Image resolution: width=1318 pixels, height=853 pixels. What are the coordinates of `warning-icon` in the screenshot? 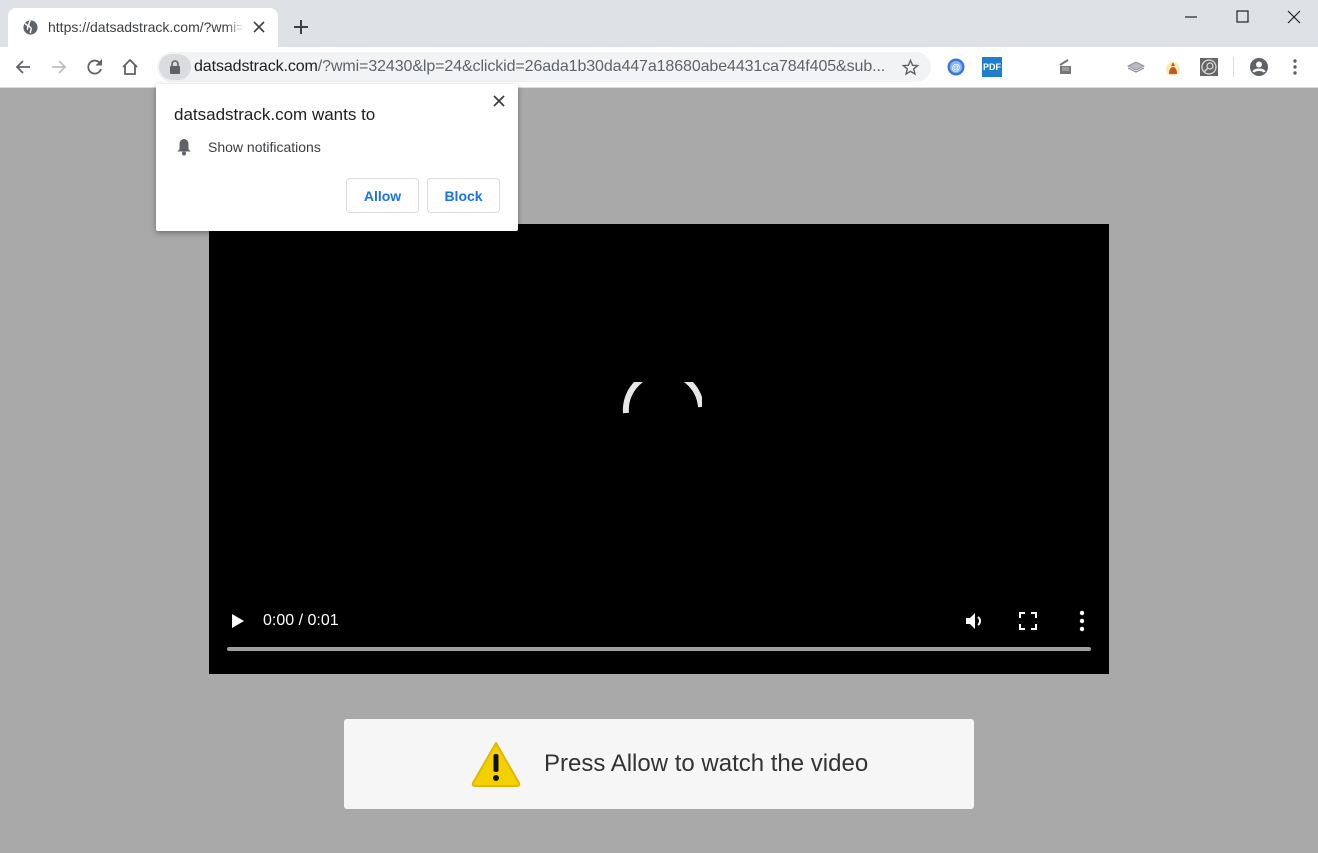 It's located at (496, 764).